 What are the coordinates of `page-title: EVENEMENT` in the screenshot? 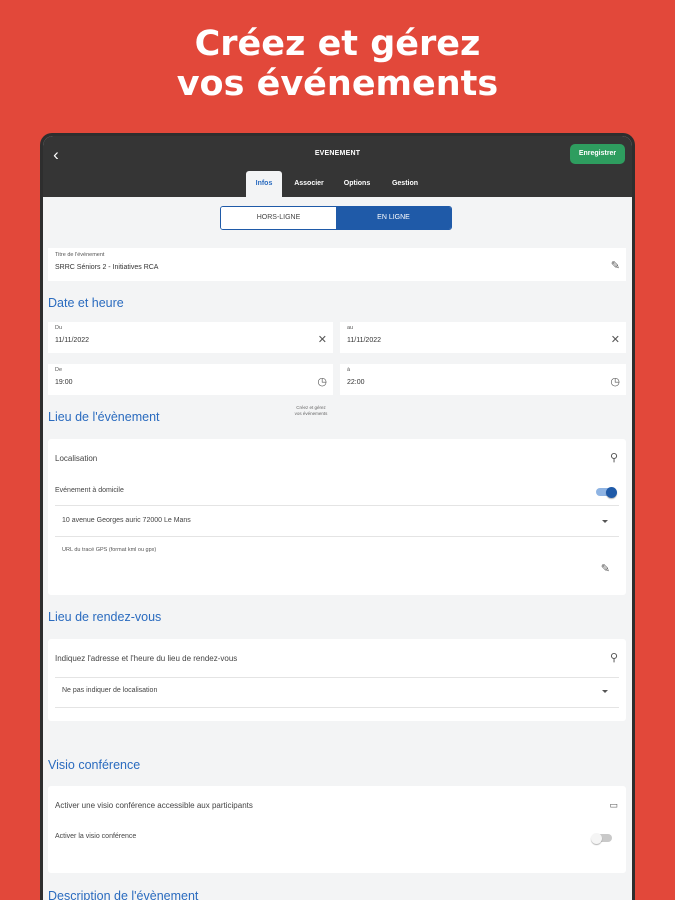 It's located at (337, 153).